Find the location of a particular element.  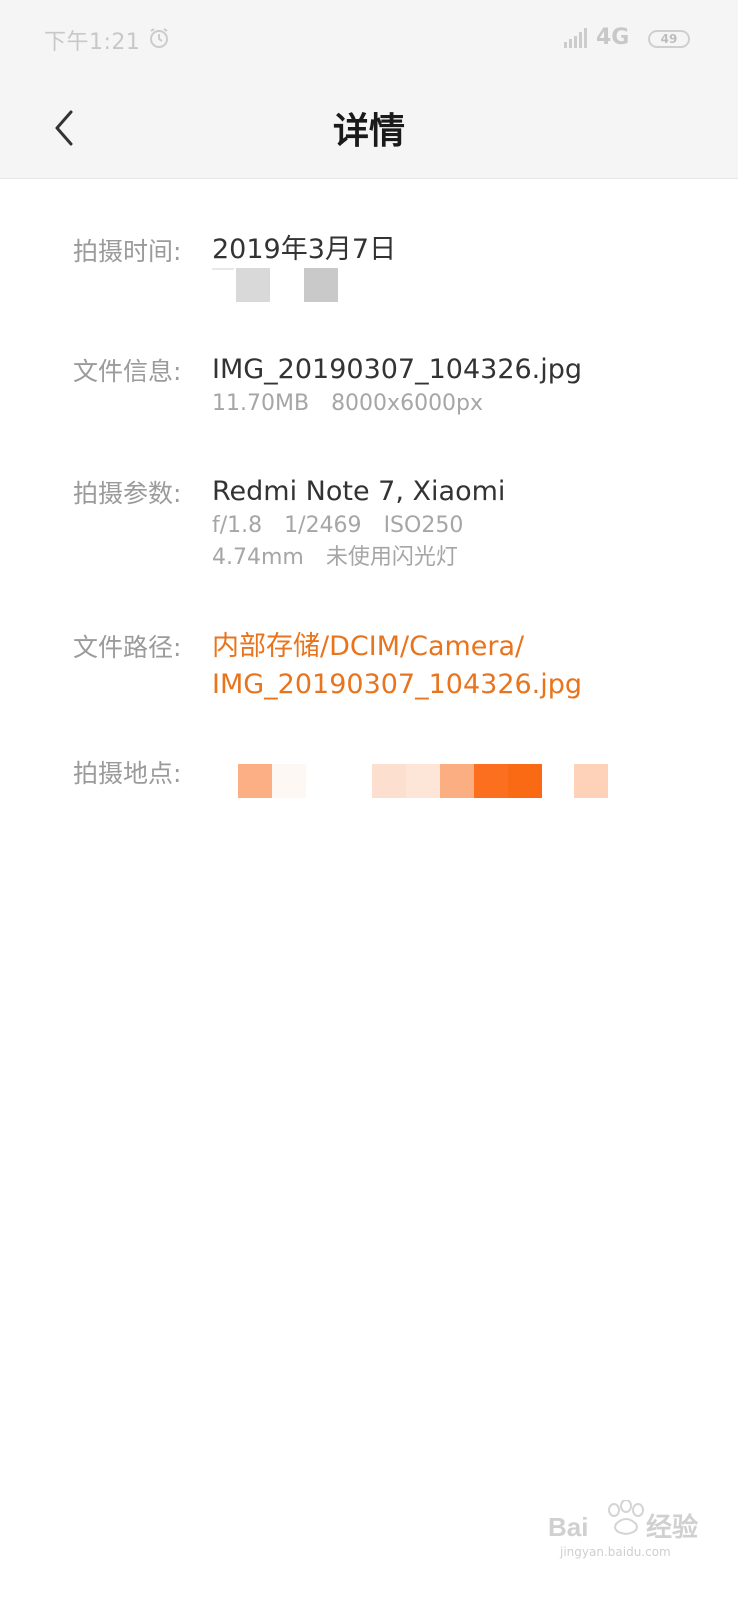

row-location: 拍摄地点: is located at coordinates (369, 784).